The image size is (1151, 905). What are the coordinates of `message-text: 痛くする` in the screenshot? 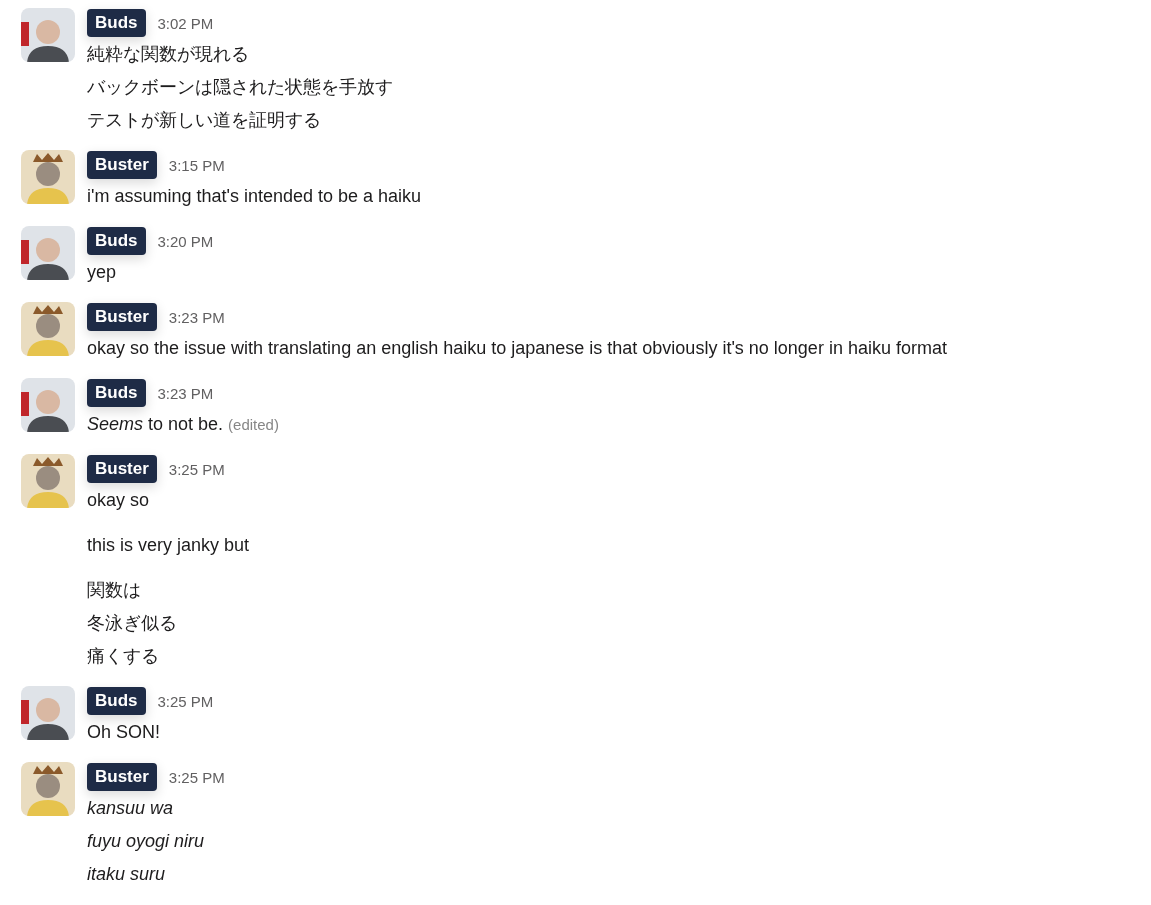 It's located at (123, 656).